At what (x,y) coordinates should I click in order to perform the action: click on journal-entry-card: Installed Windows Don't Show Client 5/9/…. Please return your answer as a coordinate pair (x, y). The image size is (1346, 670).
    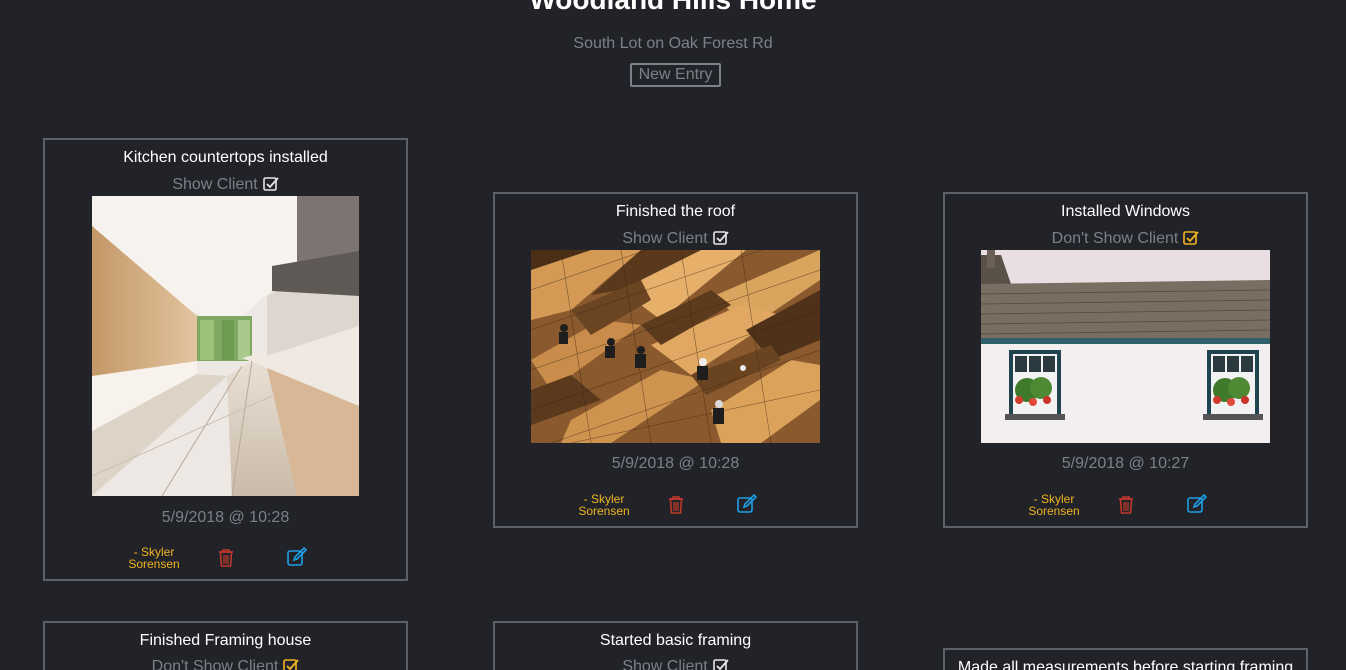
    Looking at the image, I should click on (1125, 360).